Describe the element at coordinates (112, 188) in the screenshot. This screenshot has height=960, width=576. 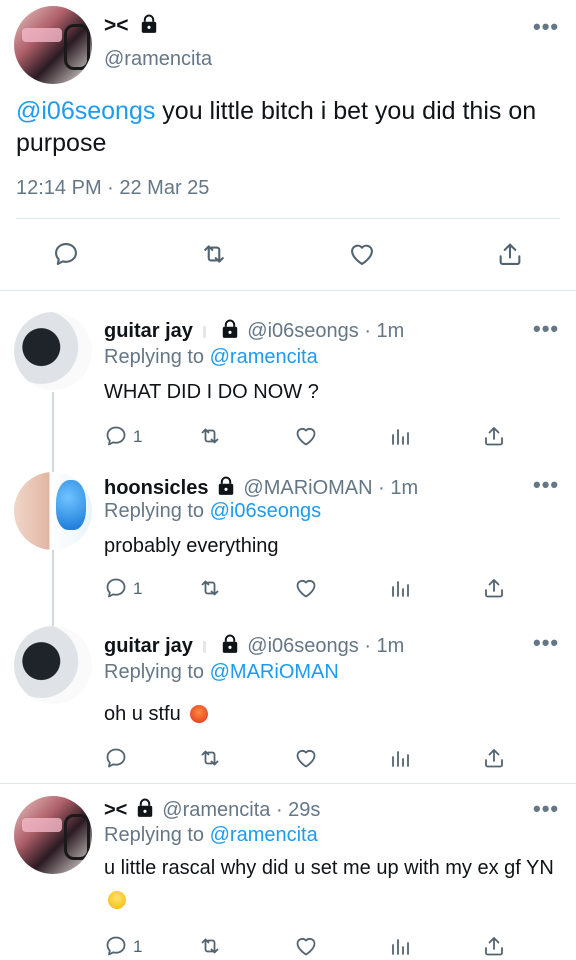
I see `timestamp: 12:14 PM · 22 Mar 25` at that location.